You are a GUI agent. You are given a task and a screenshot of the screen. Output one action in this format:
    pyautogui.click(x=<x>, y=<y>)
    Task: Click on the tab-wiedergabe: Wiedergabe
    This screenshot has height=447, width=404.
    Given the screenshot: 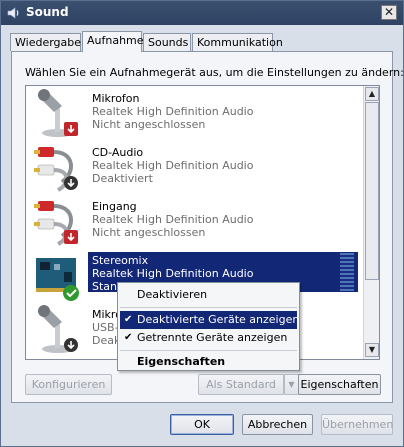 What is the action you would take?
    pyautogui.click(x=45, y=42)
    